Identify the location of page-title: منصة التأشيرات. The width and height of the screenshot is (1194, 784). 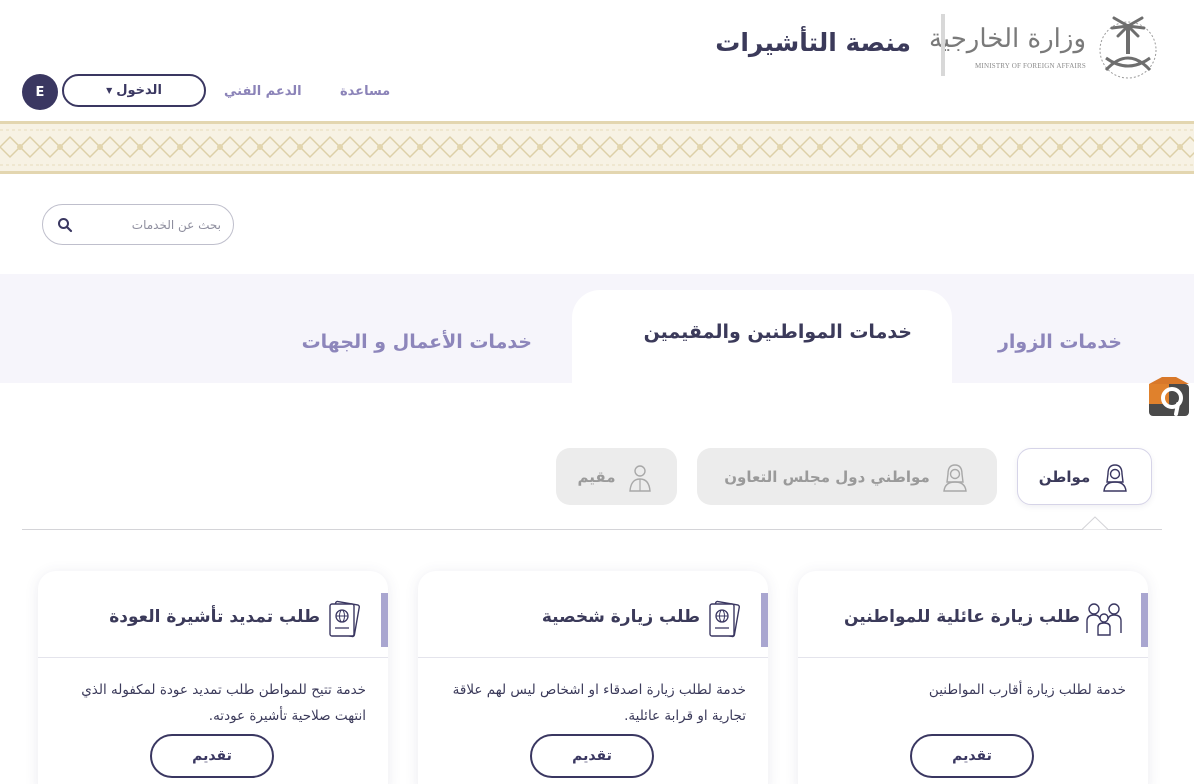
(813, 42).